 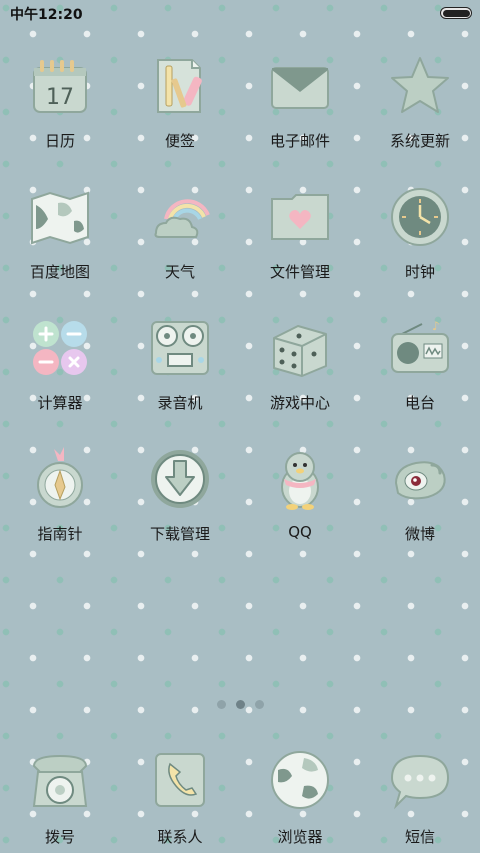 I want to click on star-icon, so click(x=420, y=86).